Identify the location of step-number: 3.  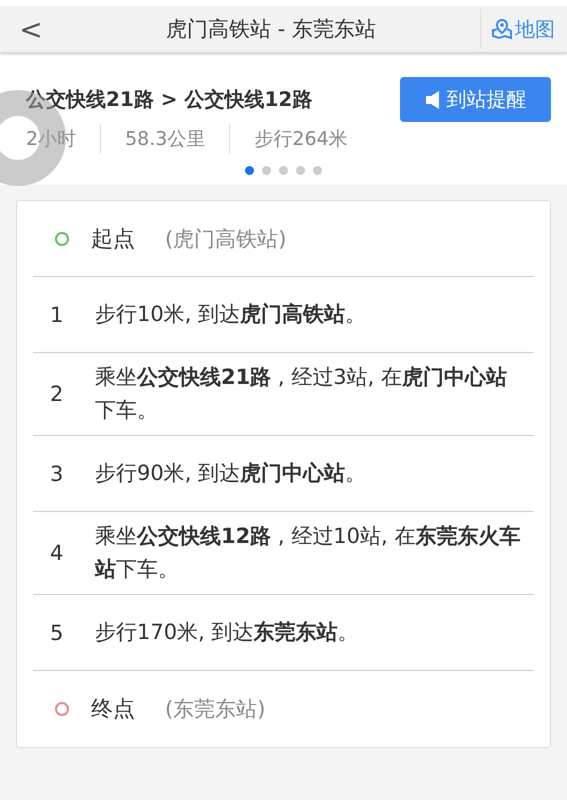
(56, 474).